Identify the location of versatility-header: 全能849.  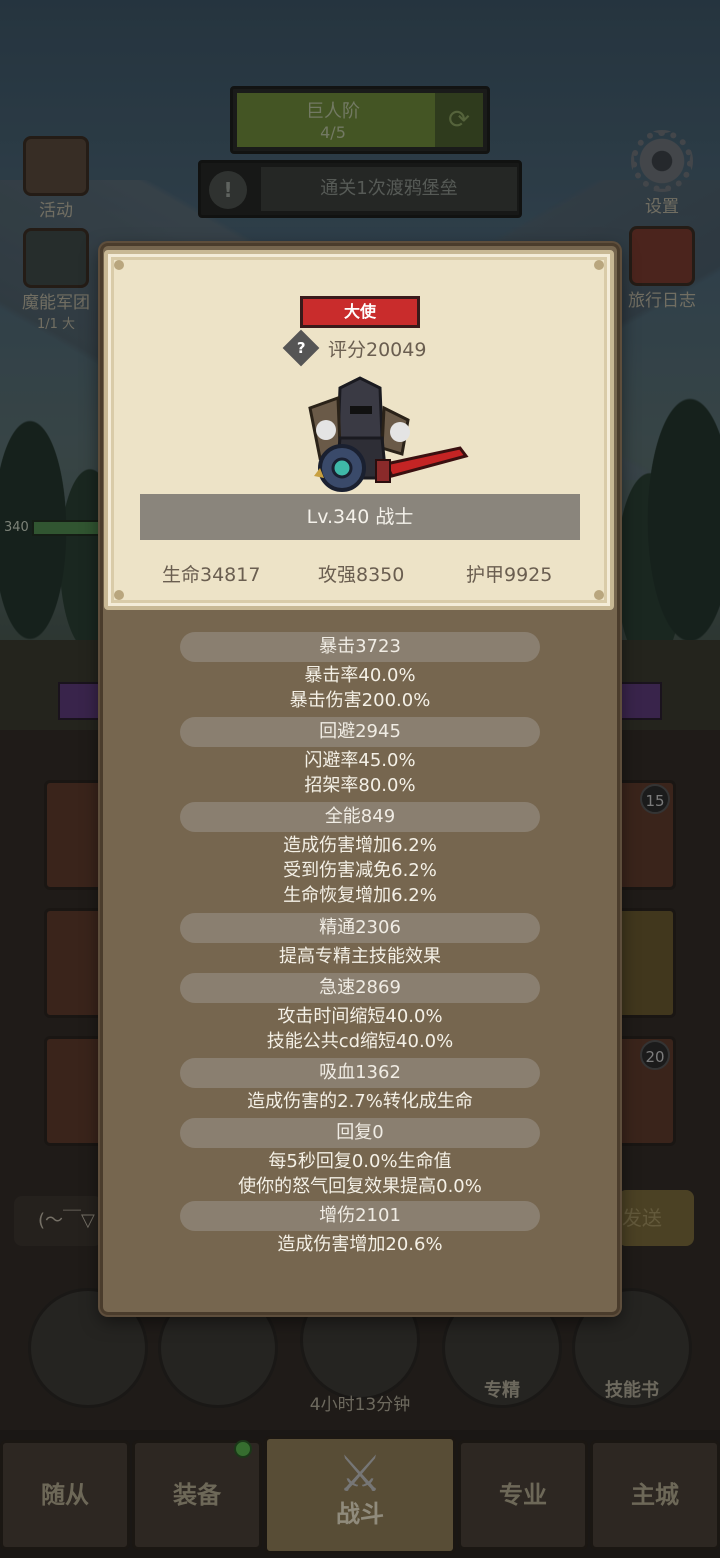
(360, 817).